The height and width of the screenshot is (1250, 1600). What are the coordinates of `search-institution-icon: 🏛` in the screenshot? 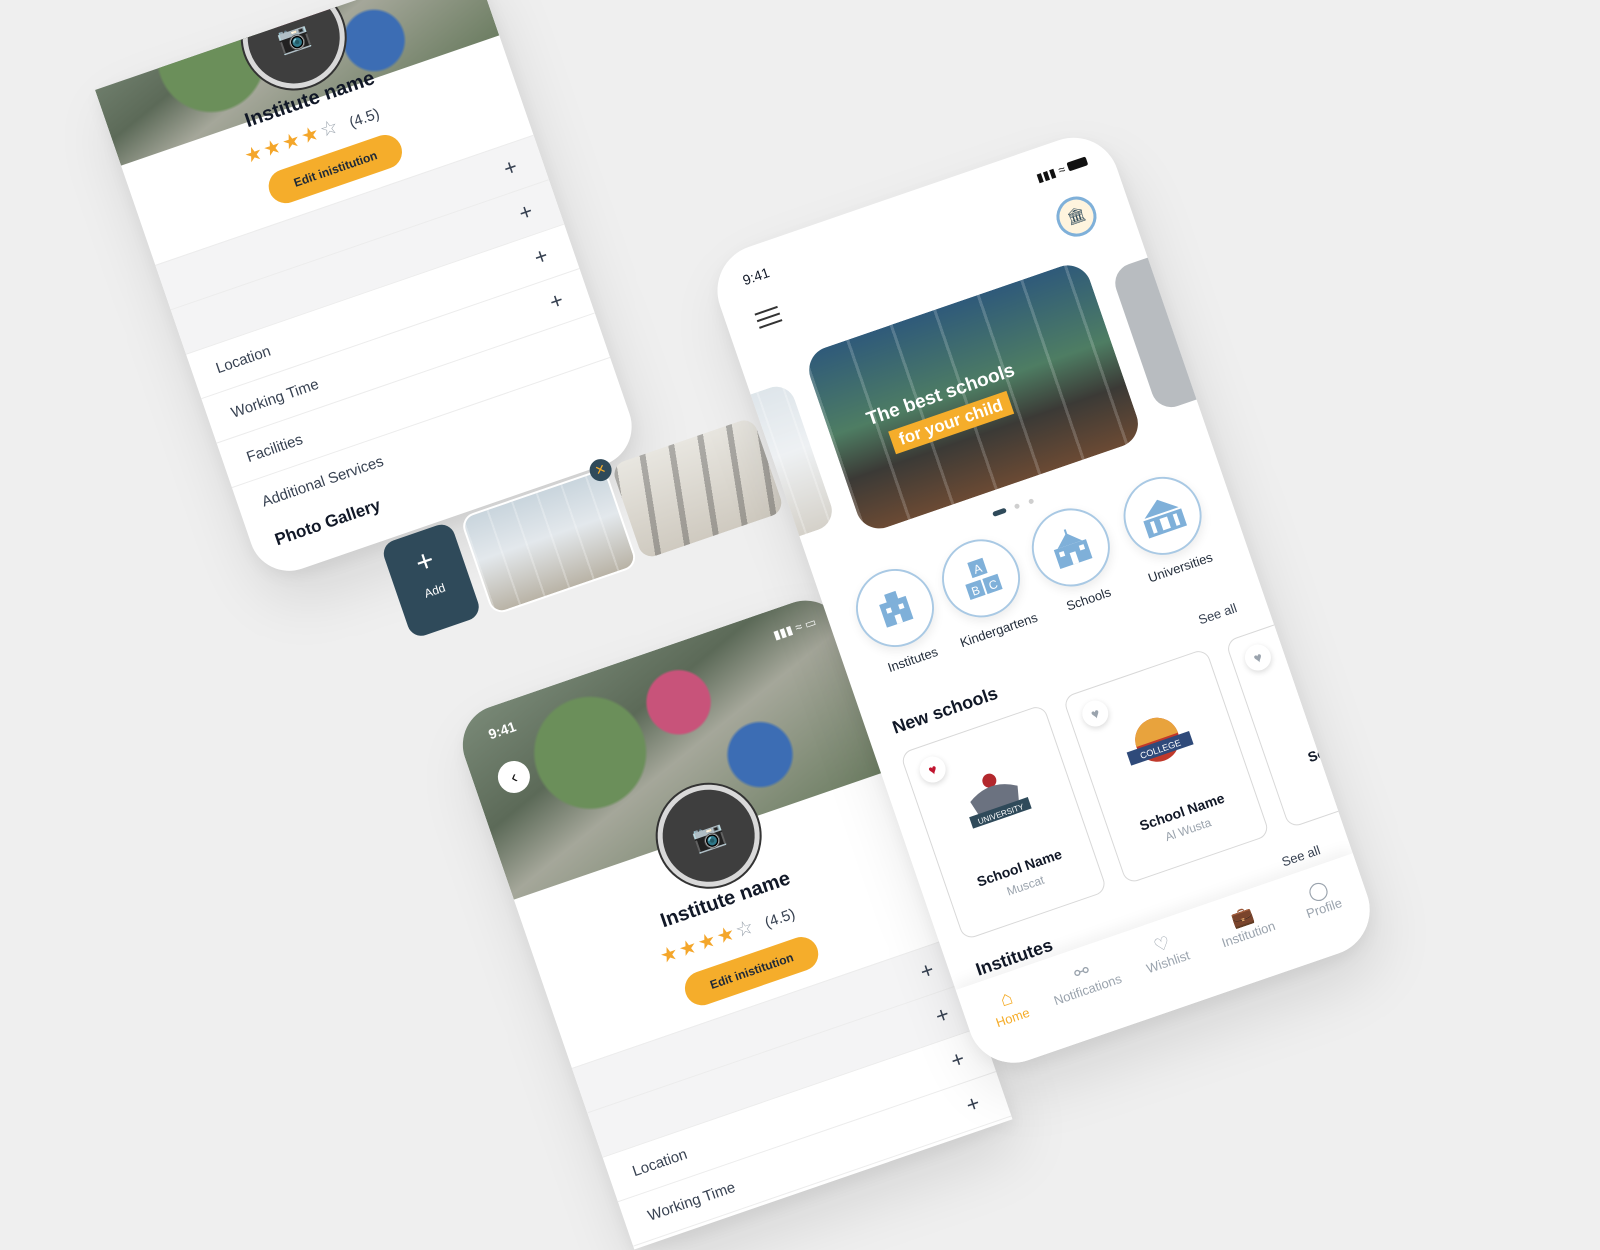 It's located at (1076, 217).